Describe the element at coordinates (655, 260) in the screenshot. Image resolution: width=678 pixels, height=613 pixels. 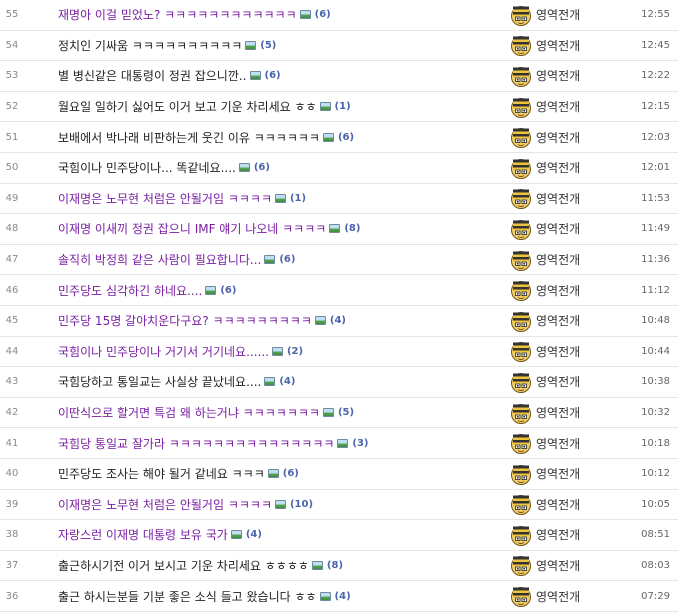
I see `post-time: 11:36` at that location.